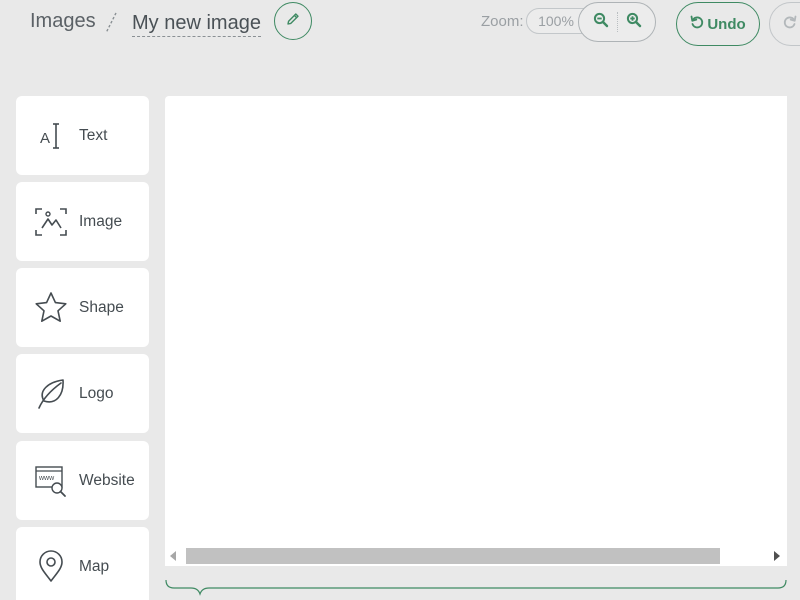 The height and width of the screenshot is (600, 800). I want to click on scroll-left-arrow-icon, so click(173, 556).